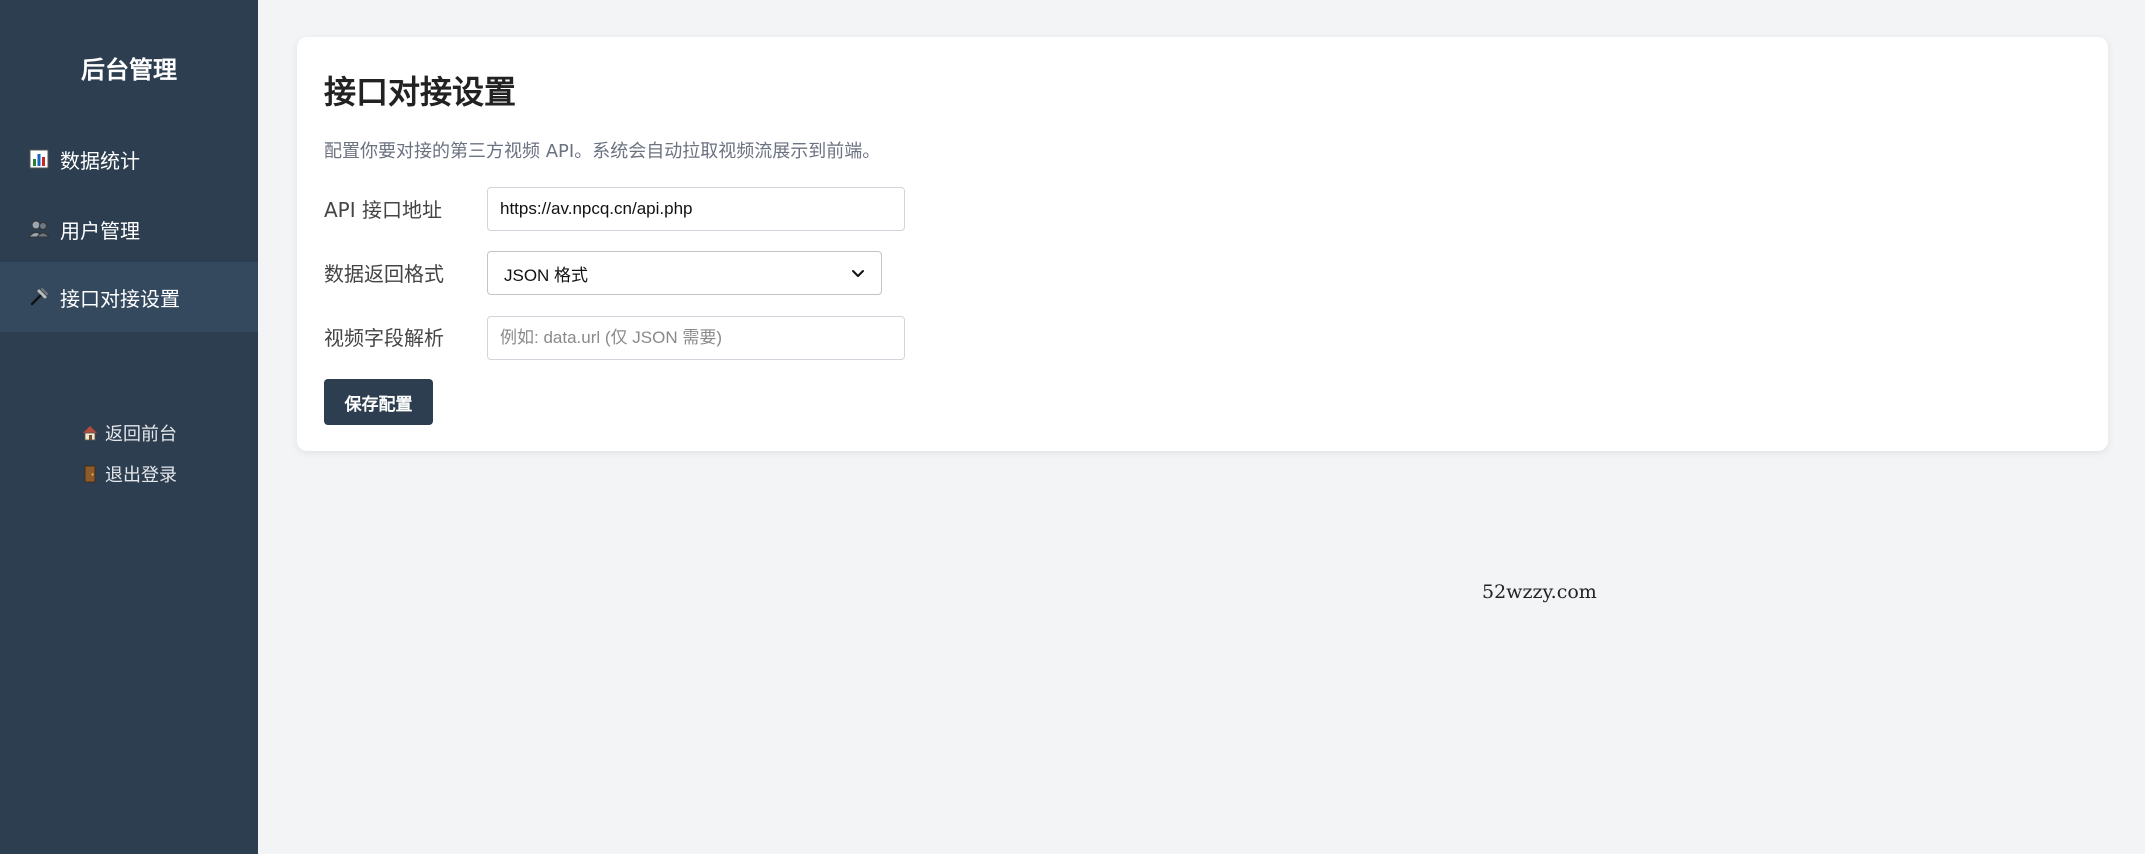  What do you see at coordinates (141, 475) in the screenshot?
I see `bottom-link-label: 退出登录` at bounding box center [141, 475].